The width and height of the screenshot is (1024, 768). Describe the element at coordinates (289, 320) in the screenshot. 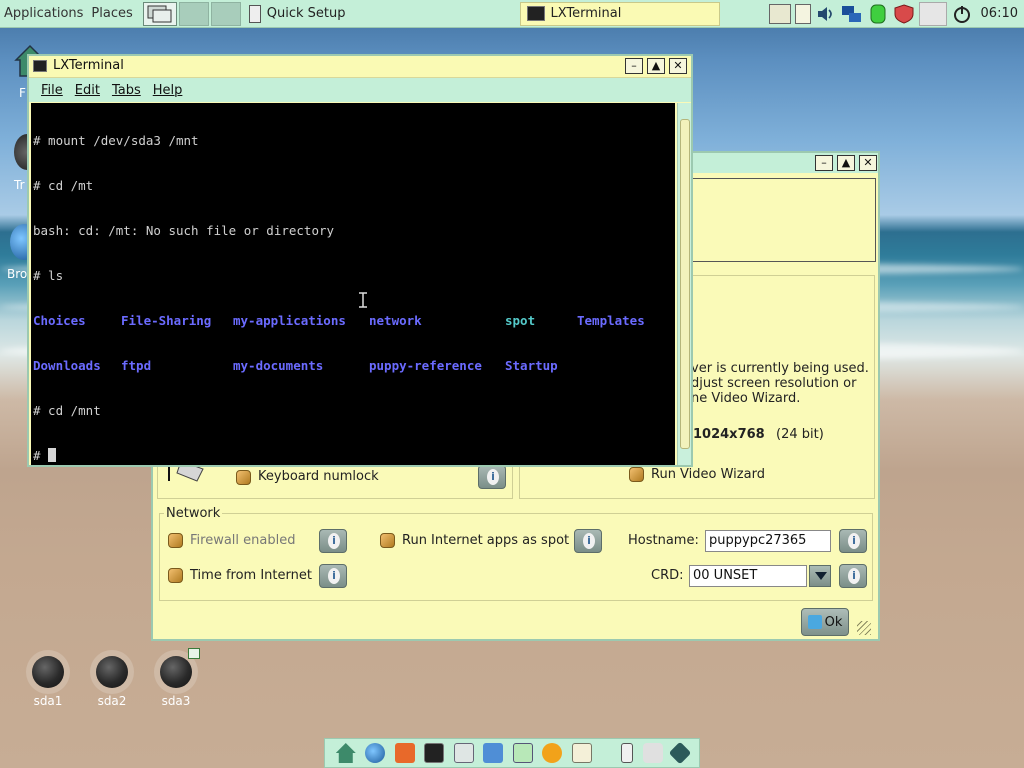

I see `ls-entry: my-applications` at that location.